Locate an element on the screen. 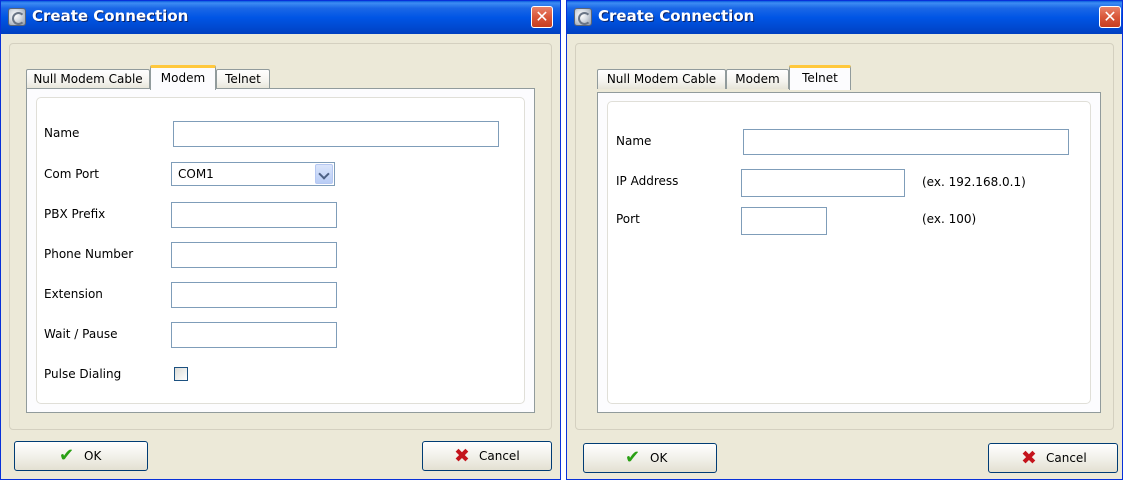 Image resolution: width=1123 pixels, height=480 pixels. ip-address-hint: (ex. 192.168.0.1) is located at coordinates (974, 182).